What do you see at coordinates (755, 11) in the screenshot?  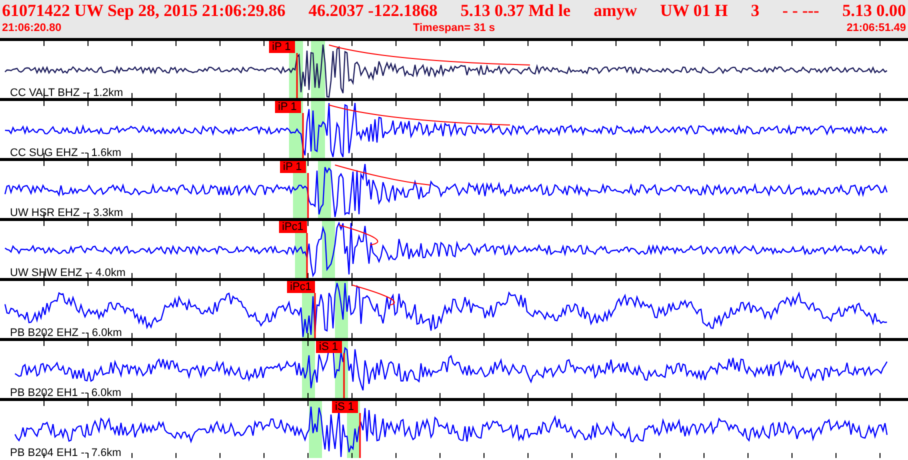 I see `event-field: 3` at bounding box center [755, 11].